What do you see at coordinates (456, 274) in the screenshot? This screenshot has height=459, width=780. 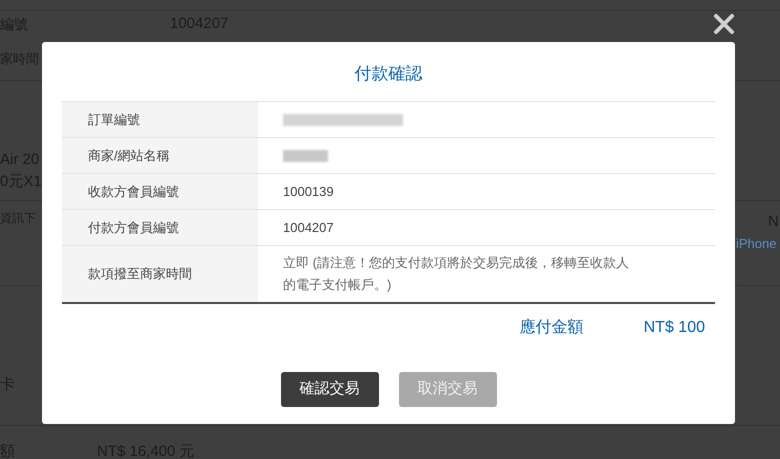 I see `field-value: 立即 (請注意！您的支付款項將於交易完成後，移轉至收款人的電子支付帳戶。)` at bounding box center [456, 274].